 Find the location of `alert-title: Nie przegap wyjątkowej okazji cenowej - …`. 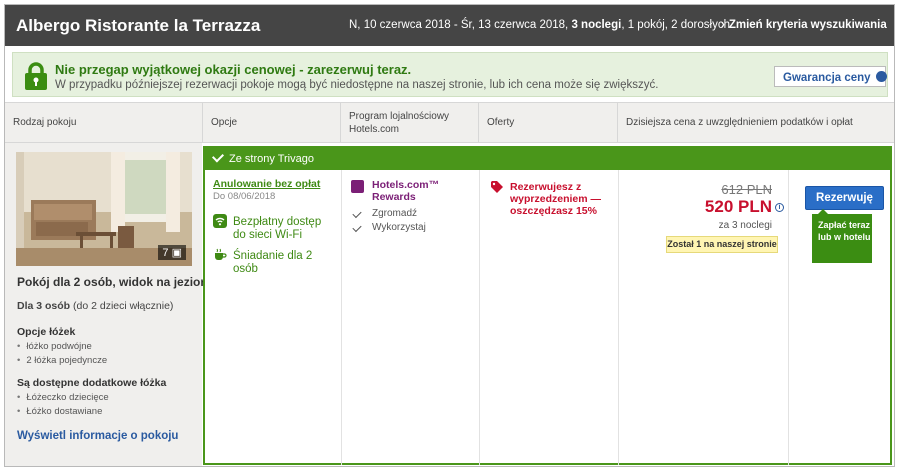

alert-title: Nie przegap wyjątkowej okazji cenowej - … is located at coordinates (233, 69).